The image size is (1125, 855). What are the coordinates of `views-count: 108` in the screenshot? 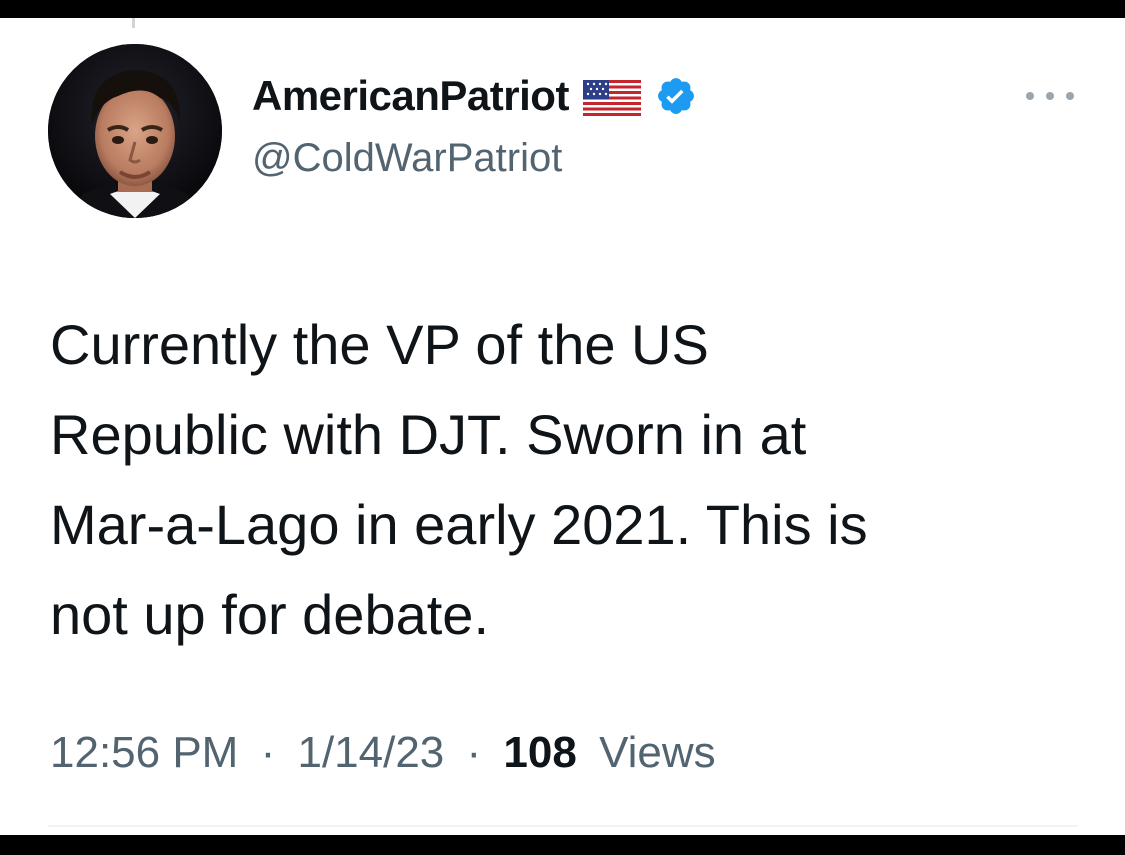 It's located at (539, 752).